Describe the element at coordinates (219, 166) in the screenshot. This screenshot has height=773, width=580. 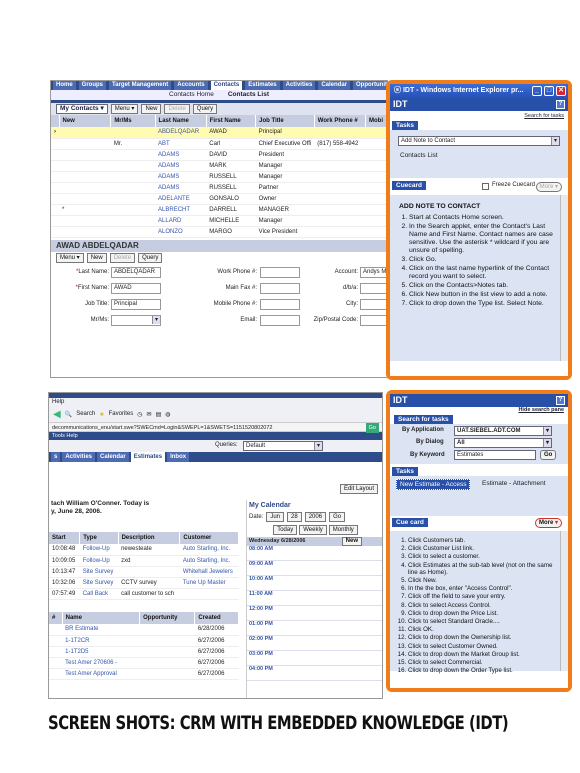
I see `table-row: ADAMS MARK Manager` at that location.